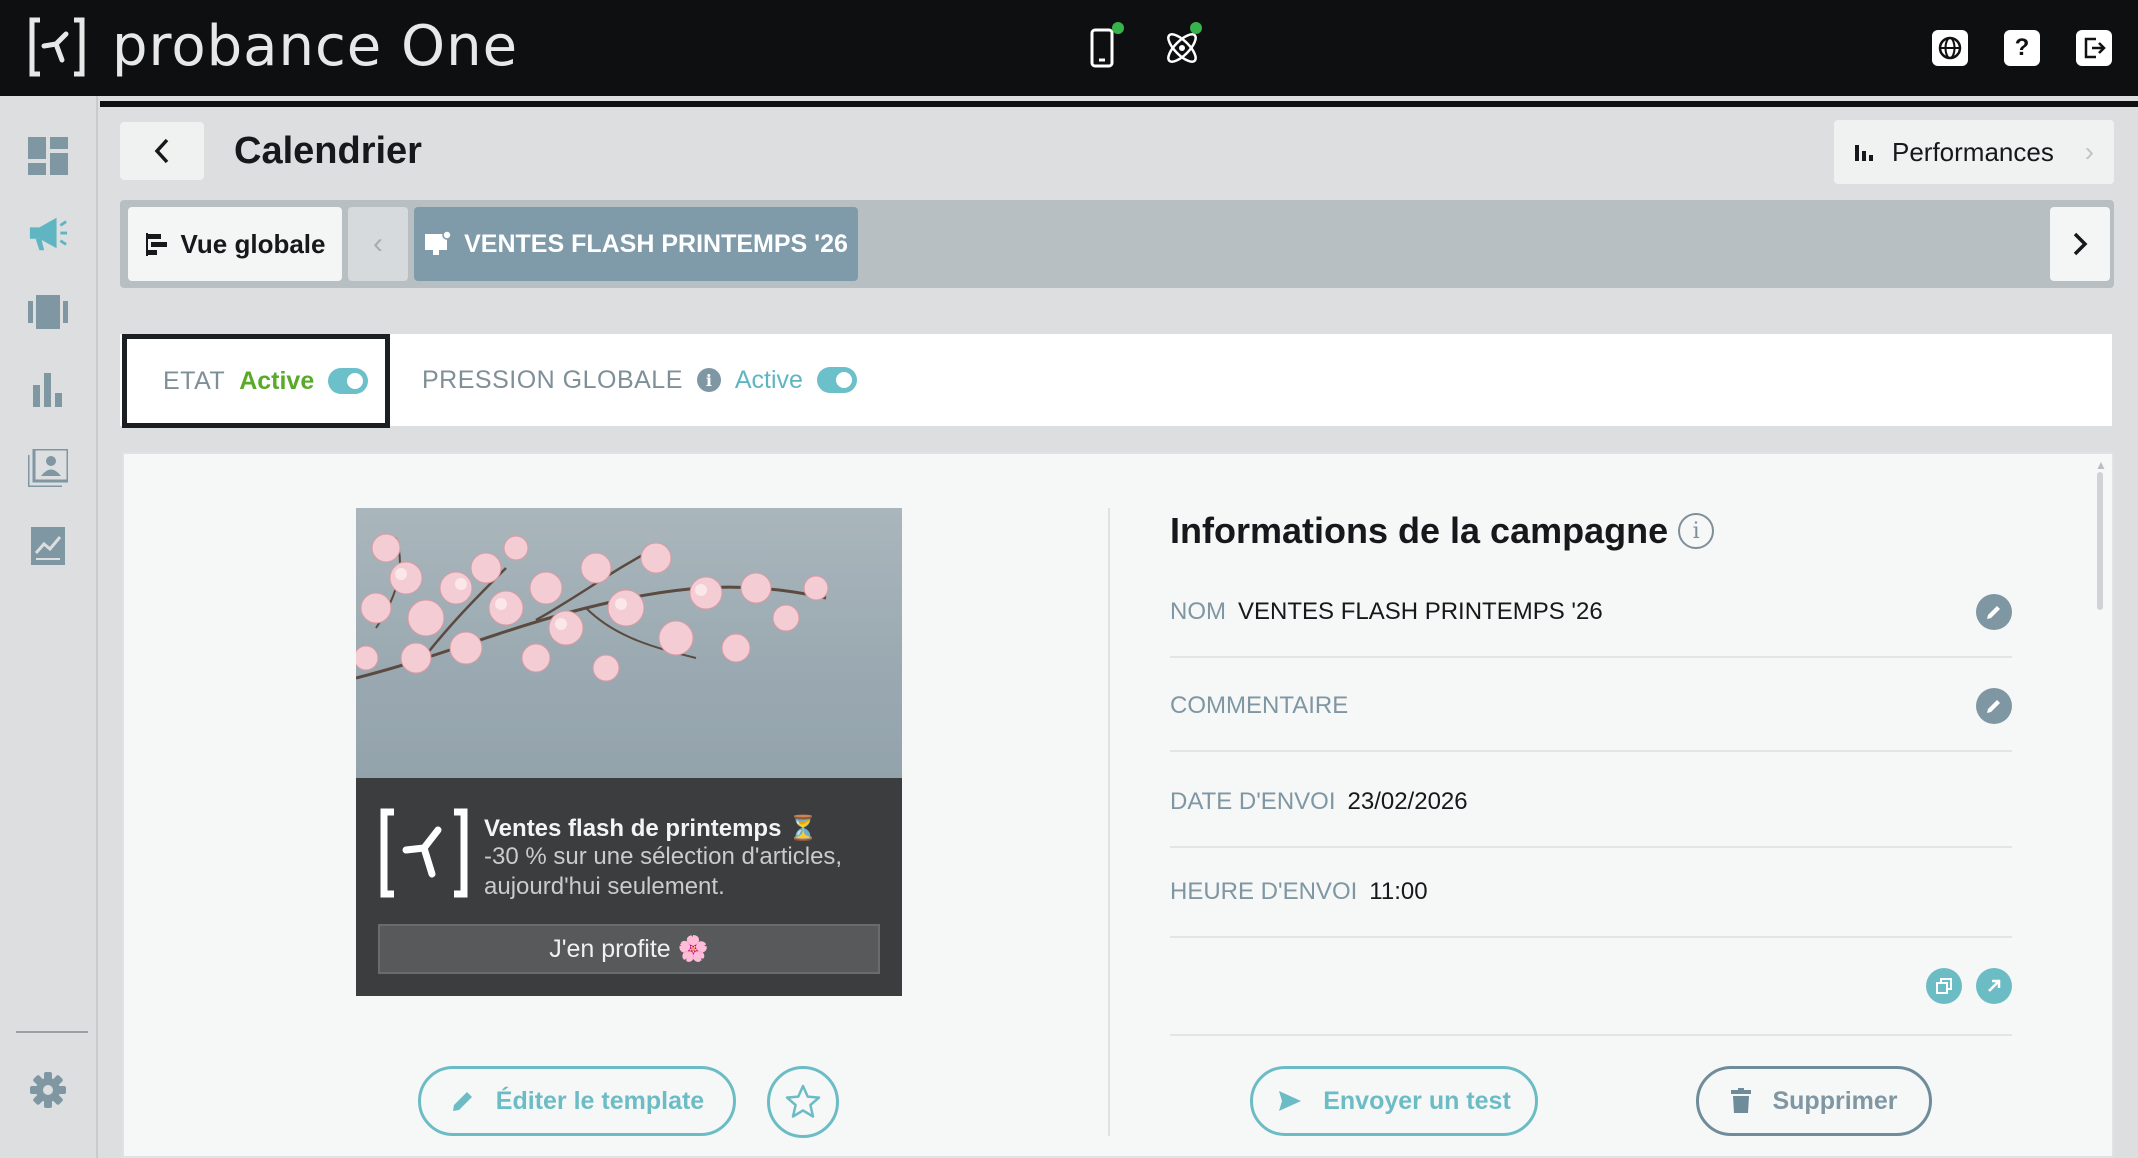 The height and width of the screenshot is (1158, 2138). Describe the element at coordinates (1969, 986) in the screenshot. I see `campaign-quick-actions` at that location.